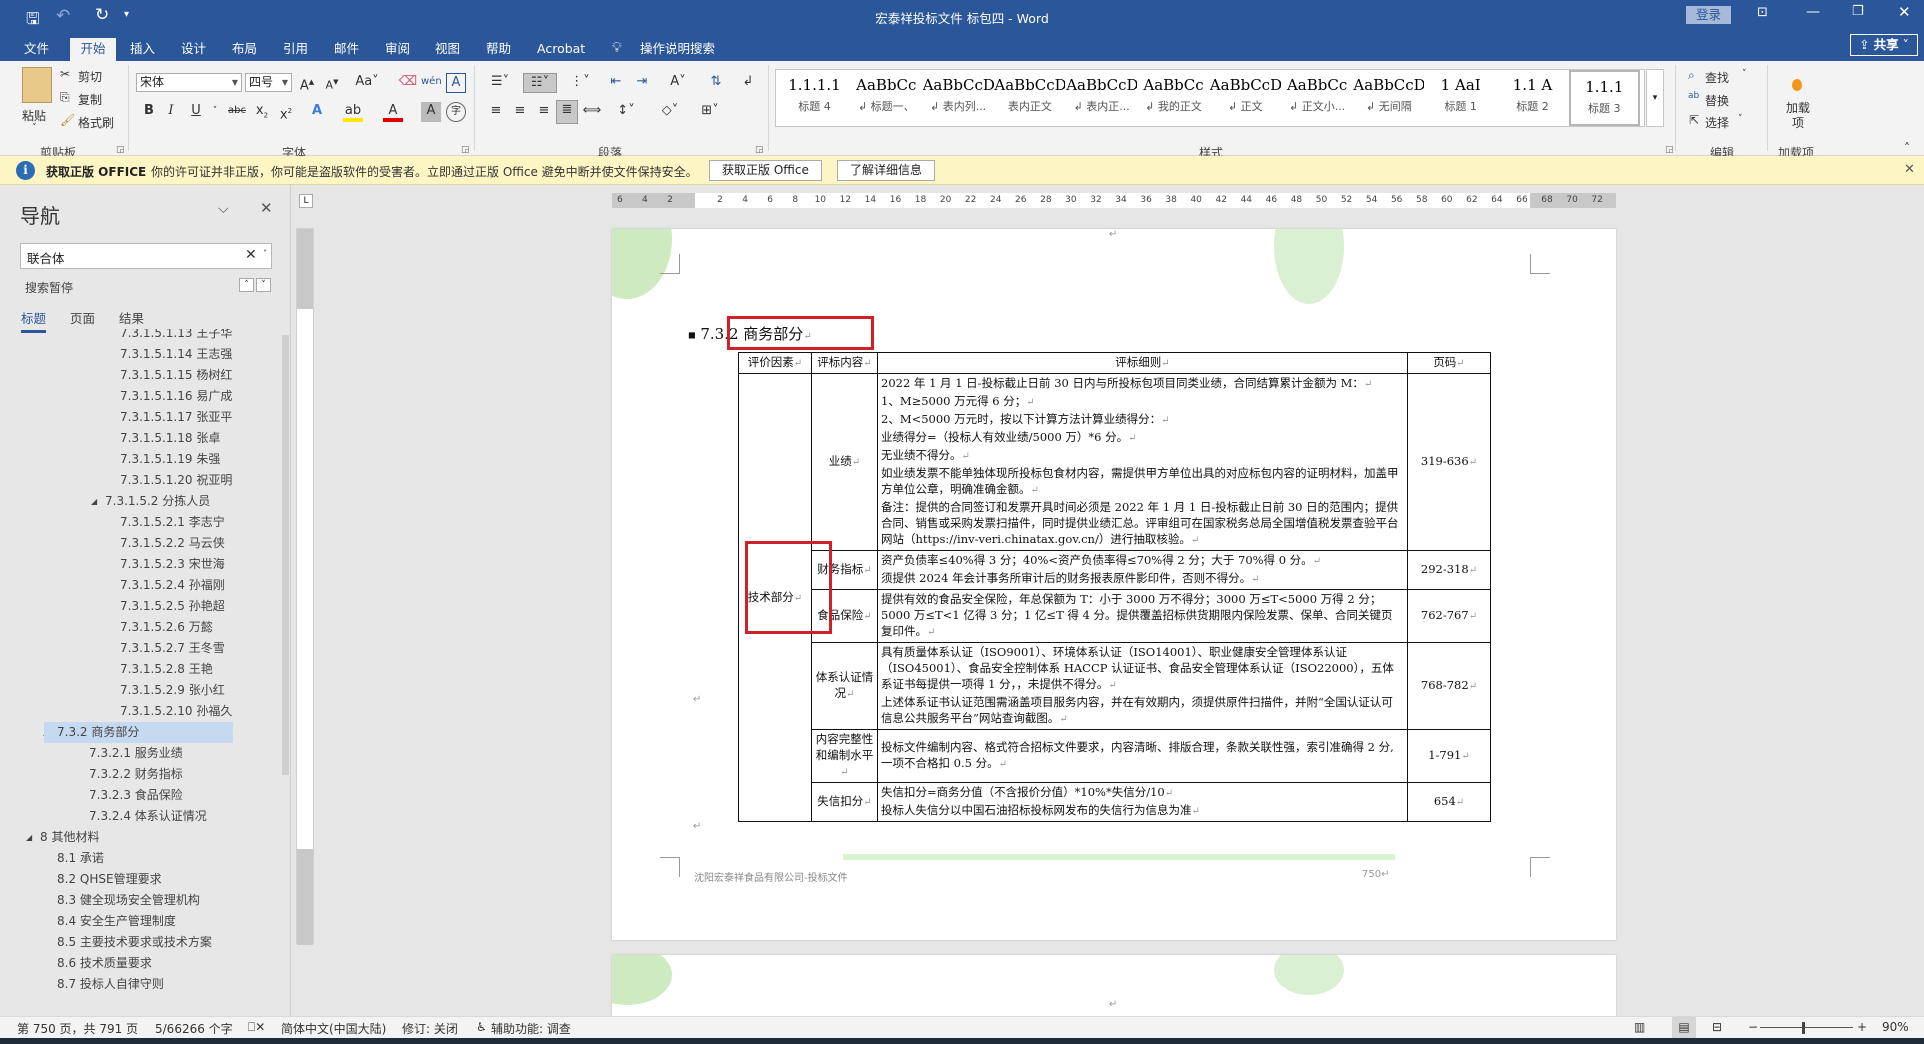 The height and width of the screenshot is (1044, 1924). What do you see at coordinates (96, 122) in the screenshot?
I see `format-painter-button: 格式刷` at bounding box center [96, 122].